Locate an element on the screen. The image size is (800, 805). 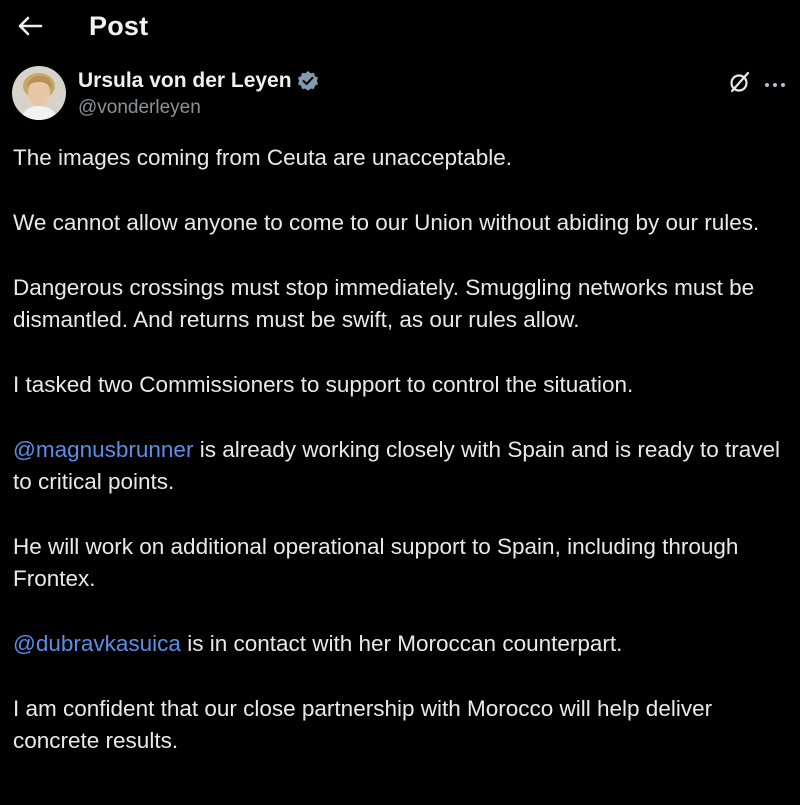
grok-button is located at coordinates (740, 84).